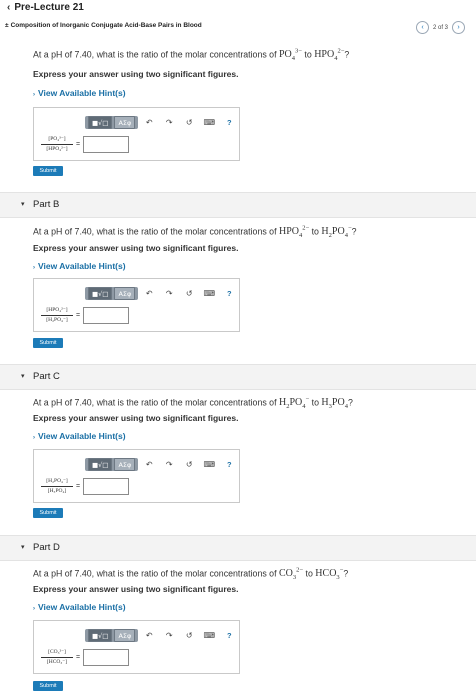 This screenshot has width=476, height=700. I want to click on back-link: ‹ Pre-Lecture 21, so click(45, 7).